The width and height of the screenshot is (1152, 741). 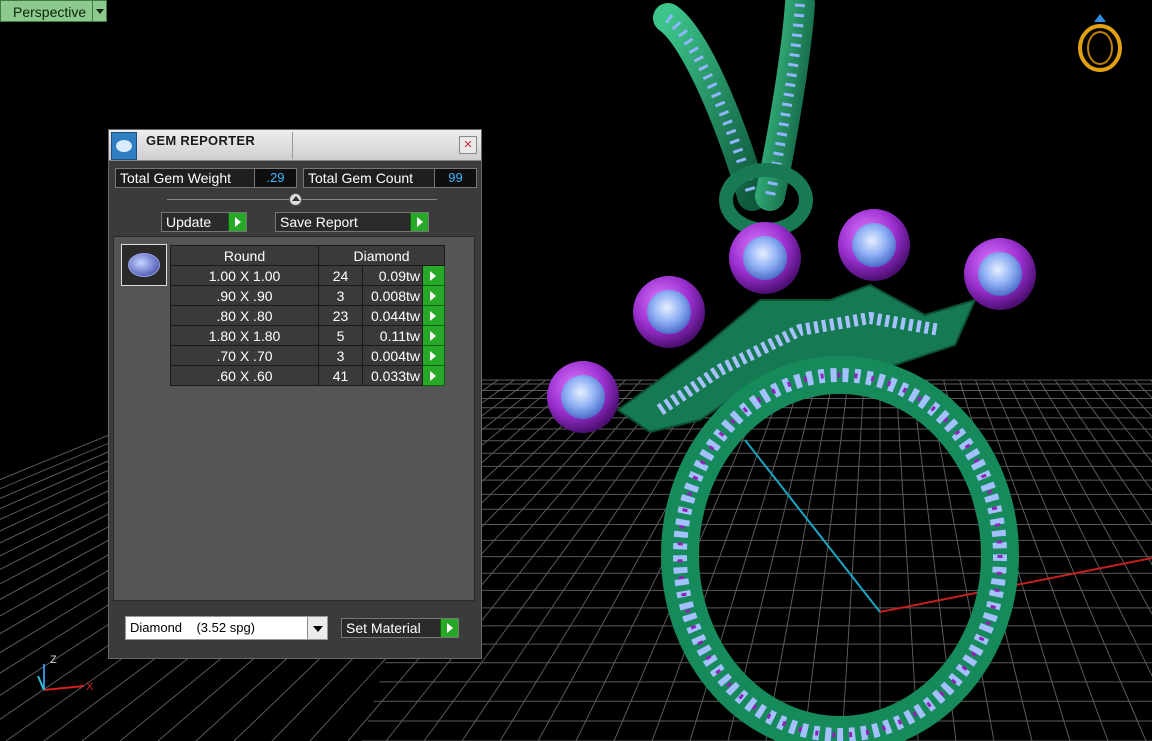 I want to click on table-row: 1.00 X 1.00 24 0.09tw, so click(x=307, y=275).